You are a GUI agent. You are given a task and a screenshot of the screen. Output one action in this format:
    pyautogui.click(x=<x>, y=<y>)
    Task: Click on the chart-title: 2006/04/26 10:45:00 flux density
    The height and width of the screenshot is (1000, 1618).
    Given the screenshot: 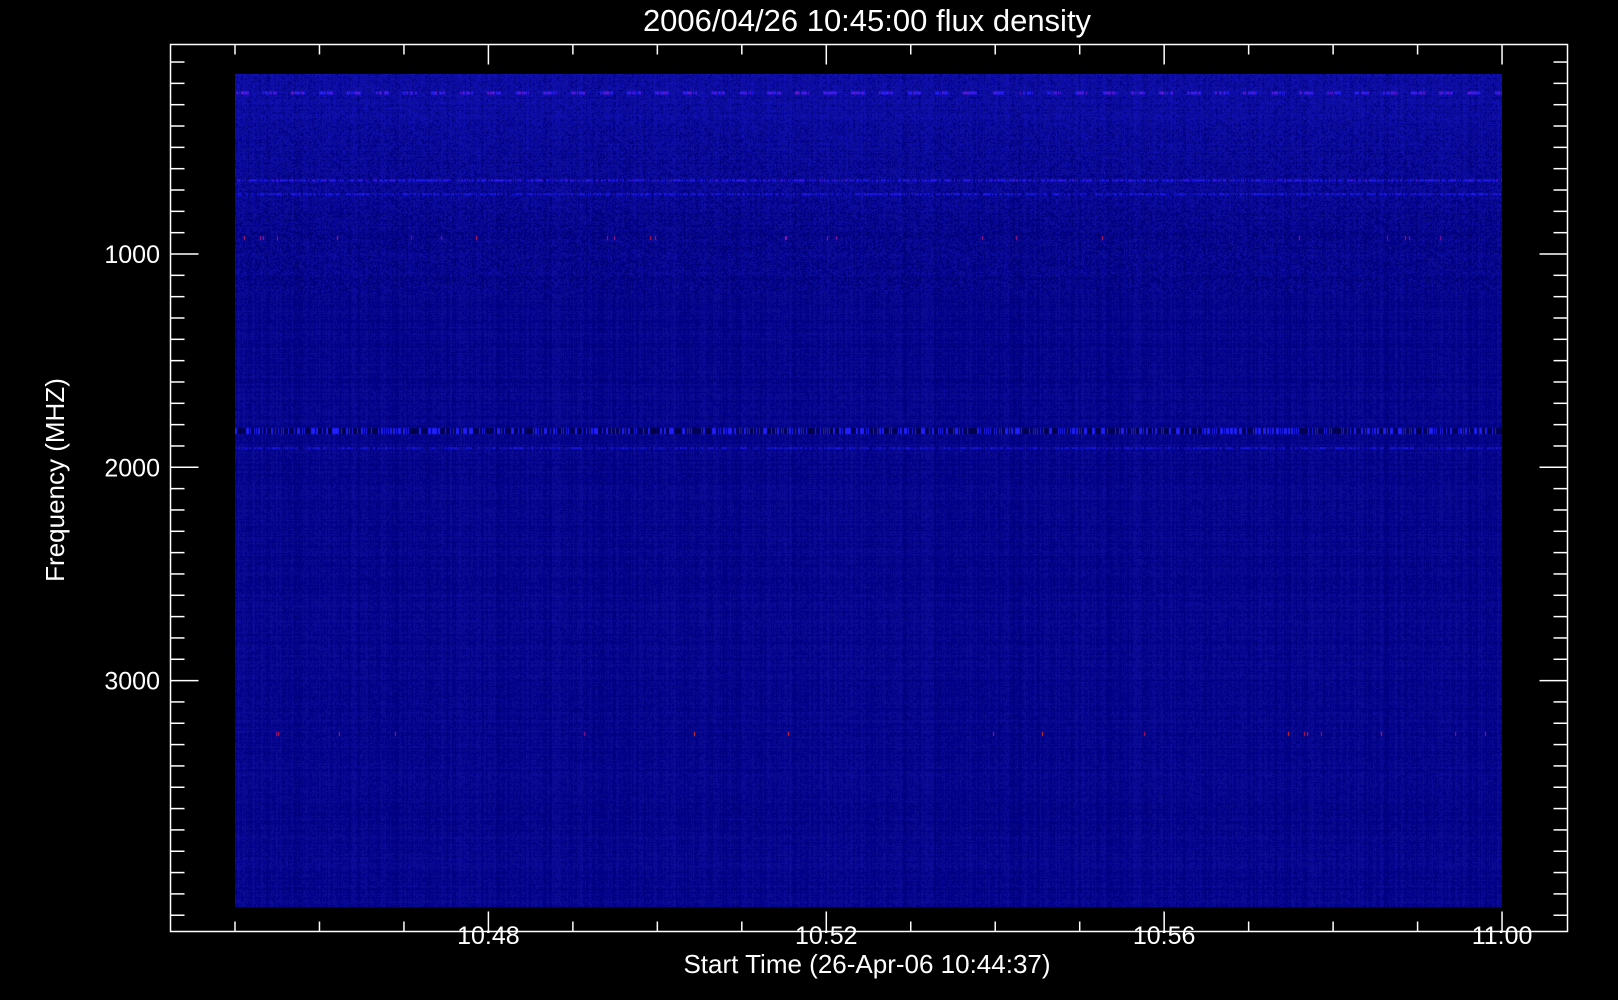 What is the action you would take?
    pyautogui.click(x=867, y=20)
    